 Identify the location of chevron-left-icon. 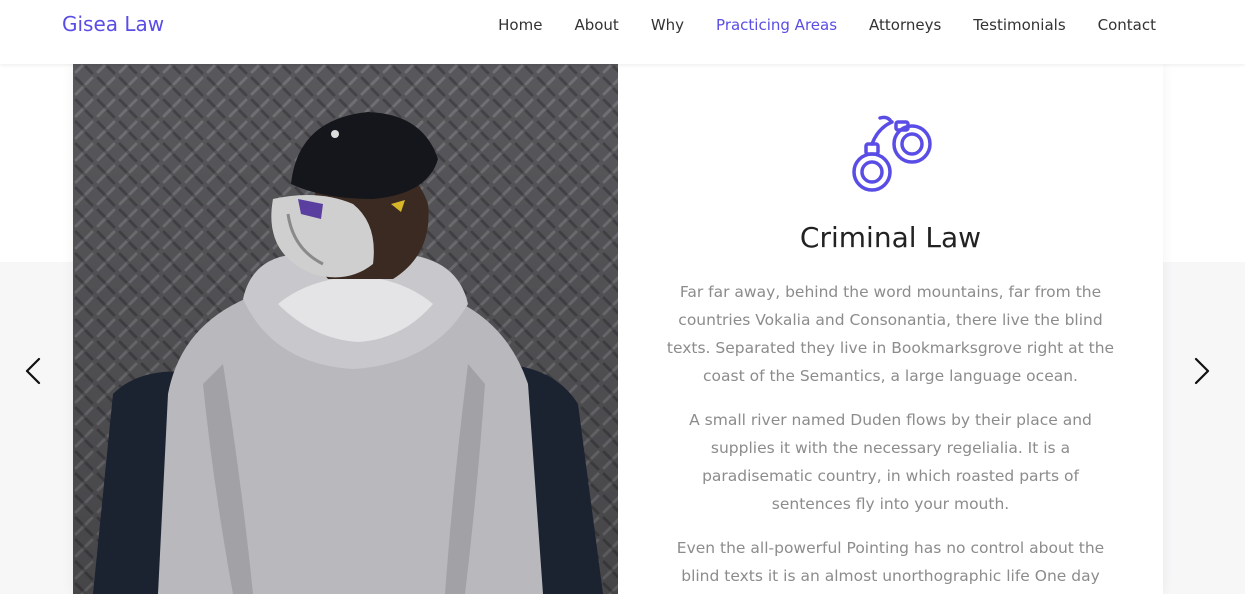
(33, 371).